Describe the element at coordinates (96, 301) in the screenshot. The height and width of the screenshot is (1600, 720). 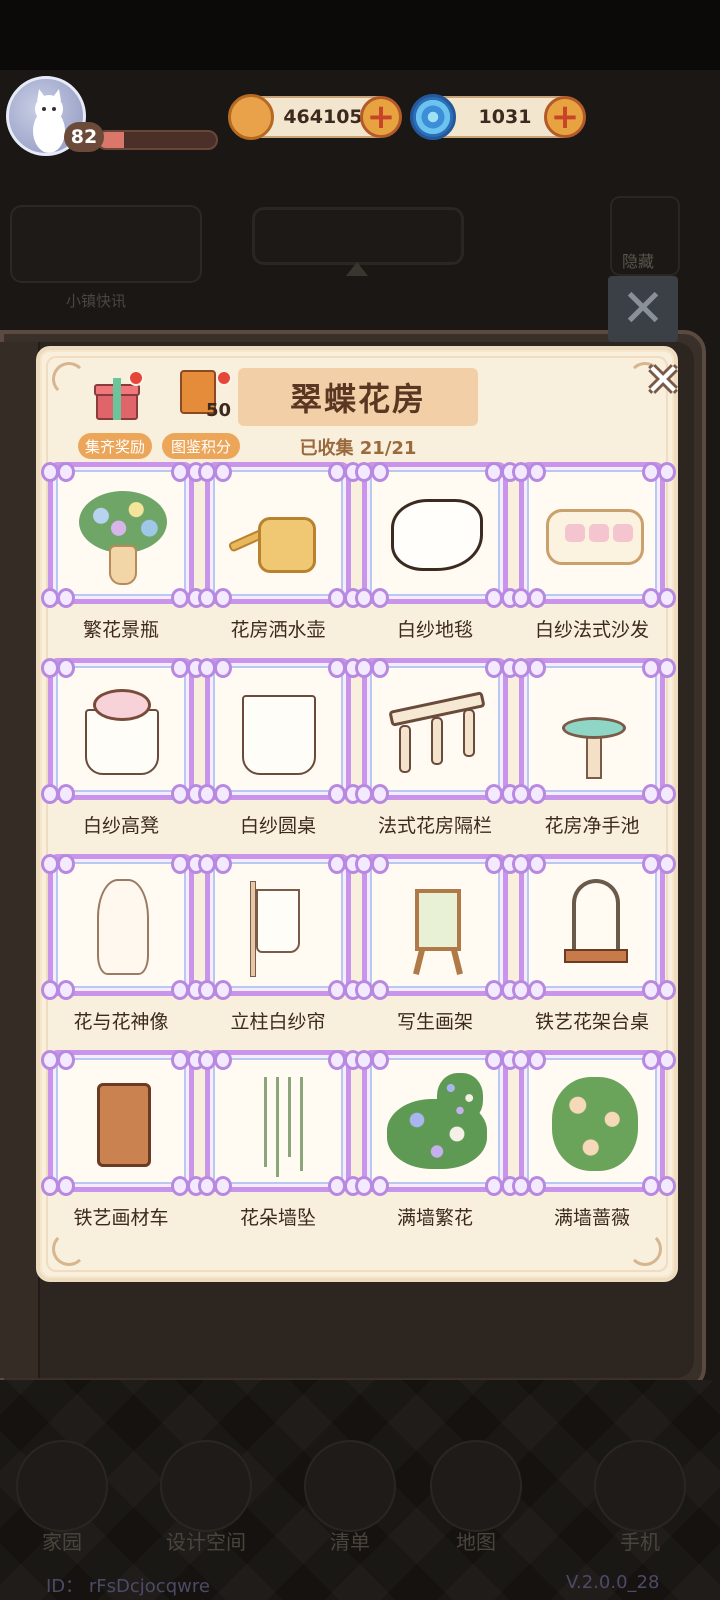
I see `news-label: 小镇快讯` at that location.